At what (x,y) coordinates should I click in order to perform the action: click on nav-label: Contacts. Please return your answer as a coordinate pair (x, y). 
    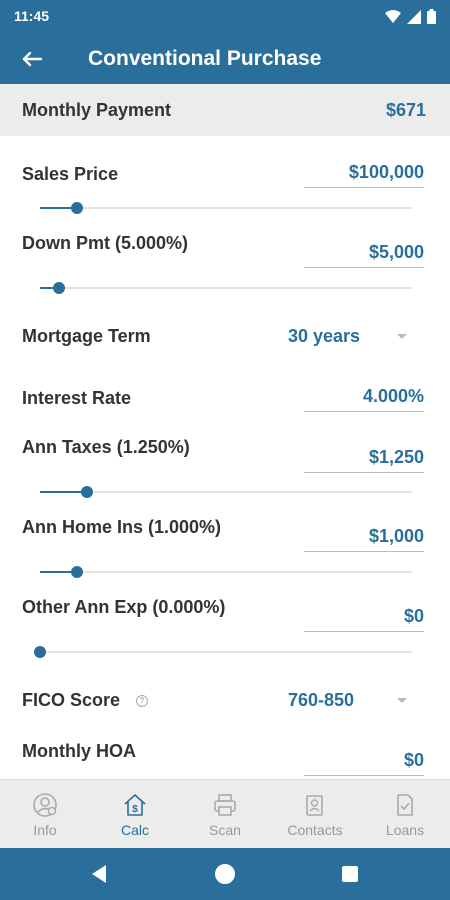
    Looking at the image, I should click on (315, 830).